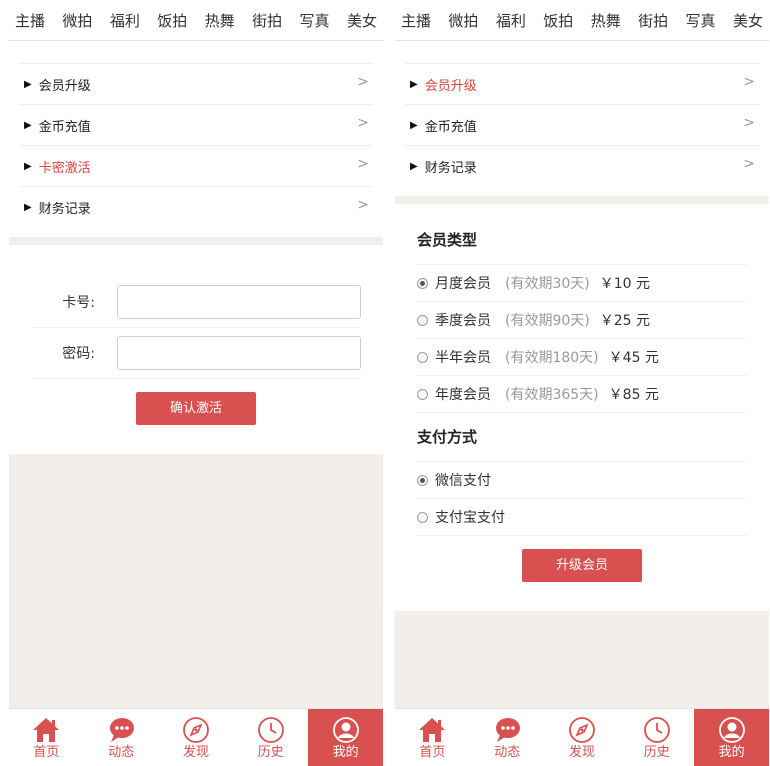 The height and width of the screenshot is (766, 770). I want to click on tab-label: 历史, so click(270, 752).